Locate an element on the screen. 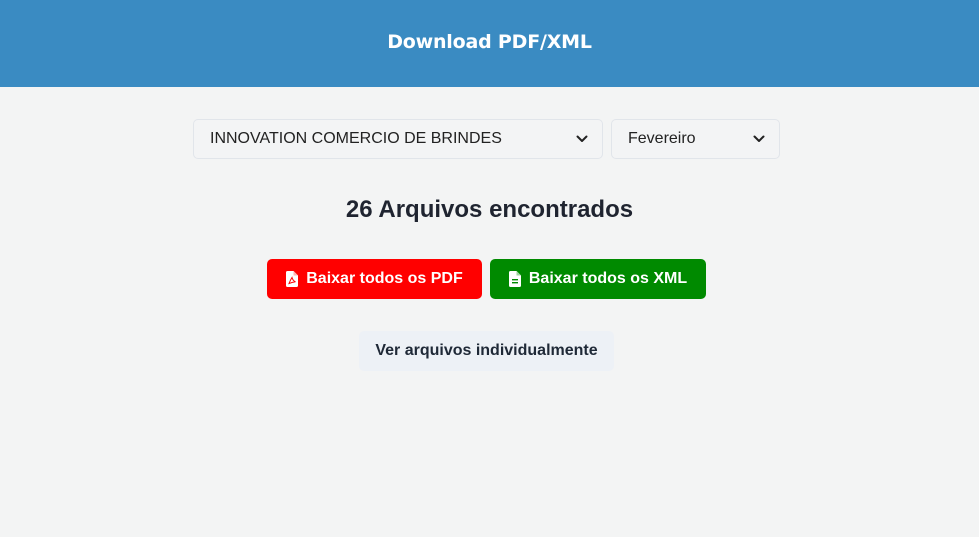 The height and width of the screenshot is (537, 979). download-buttons: Baixar todos os PDF Baixar todos os XML is located at coordinates (486, 279).